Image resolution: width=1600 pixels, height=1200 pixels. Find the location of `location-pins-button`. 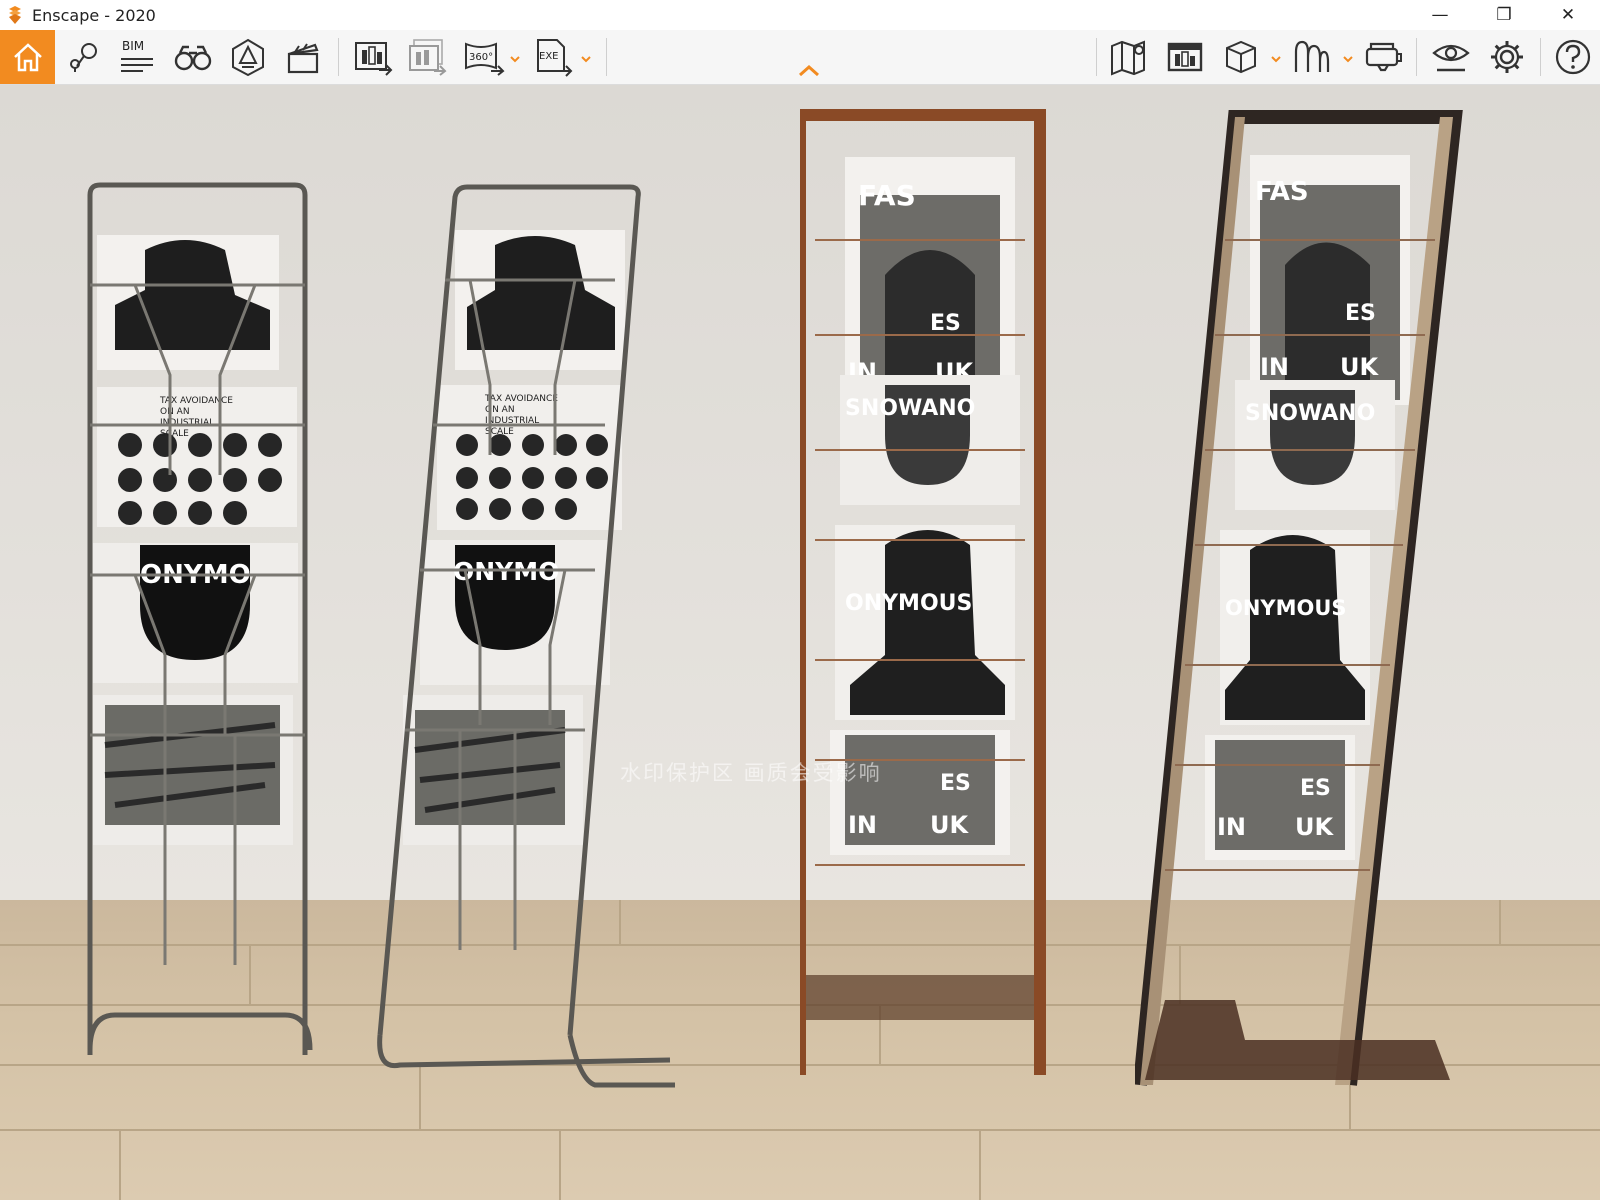

location-pins-button is located at coordinates (83, 57).